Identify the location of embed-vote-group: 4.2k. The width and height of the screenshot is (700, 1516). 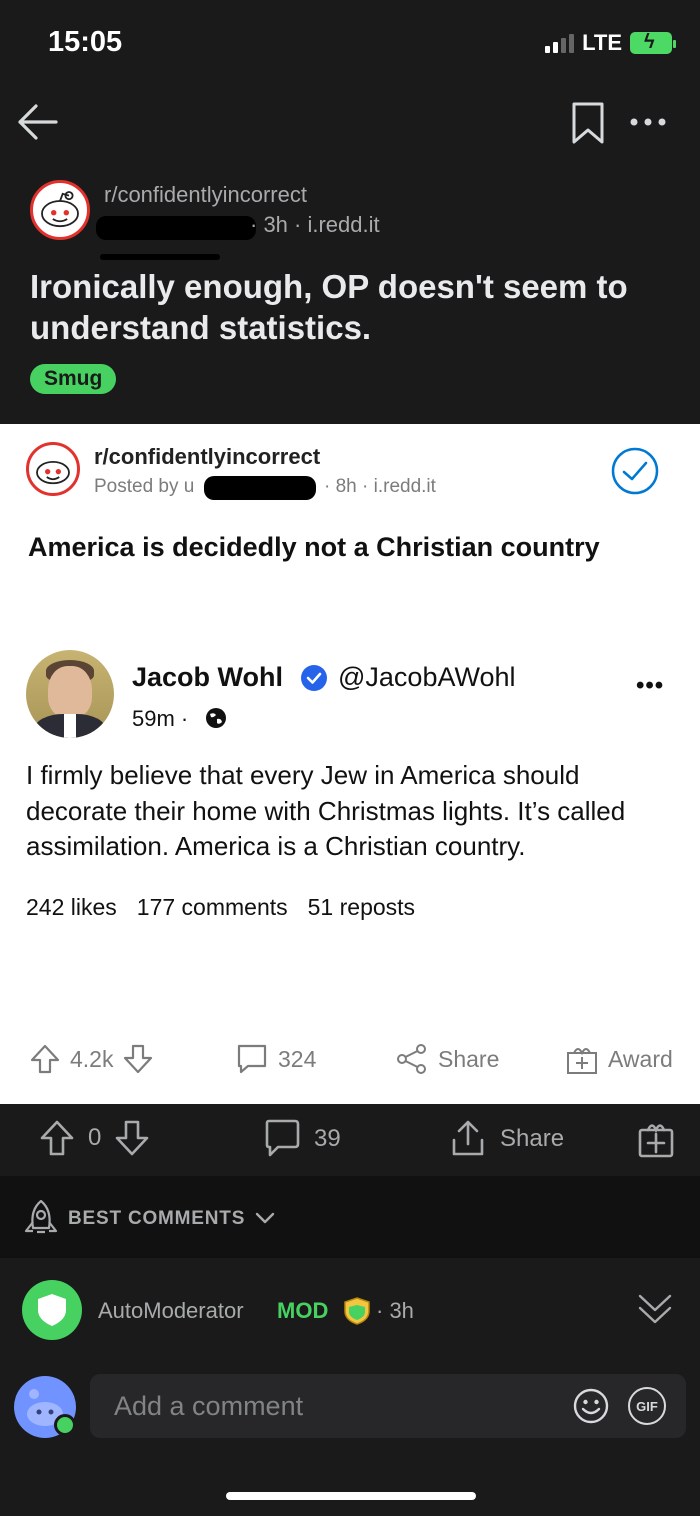
(91, 1059).